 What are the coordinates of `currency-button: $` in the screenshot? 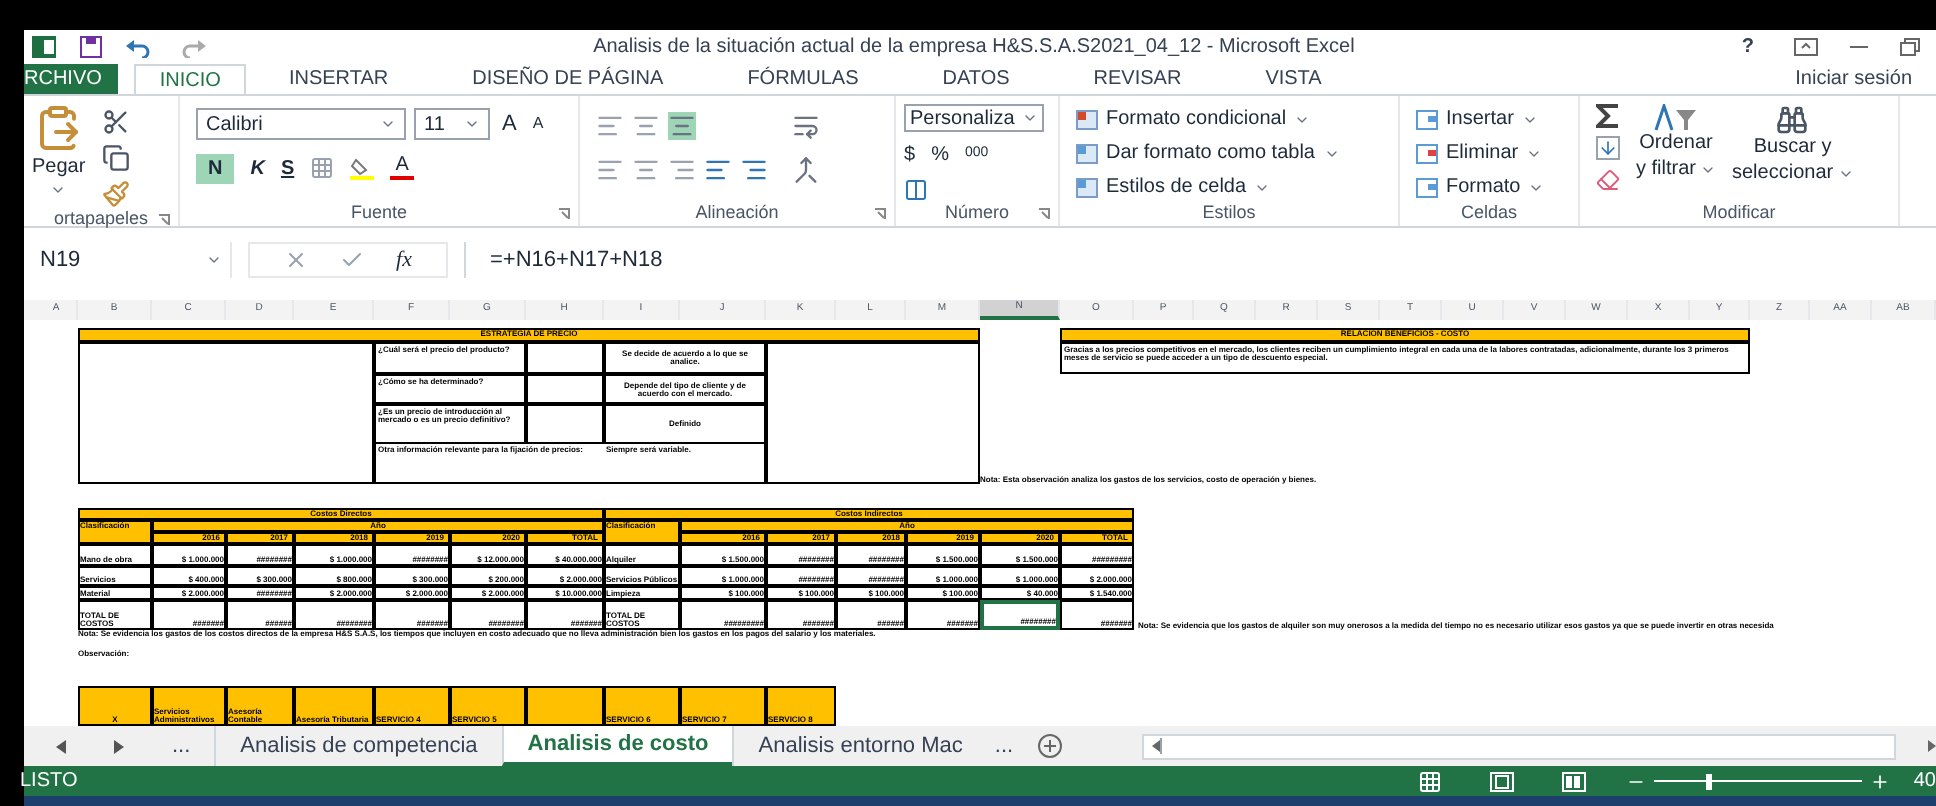 It's located at (910, 155).